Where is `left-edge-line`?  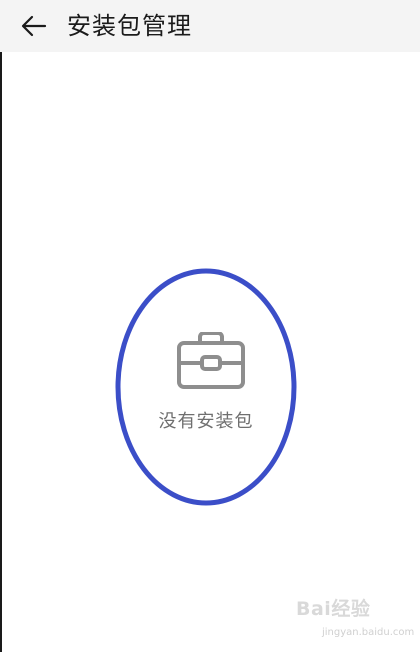
left-edge-line is located at coordinates (1, 352).